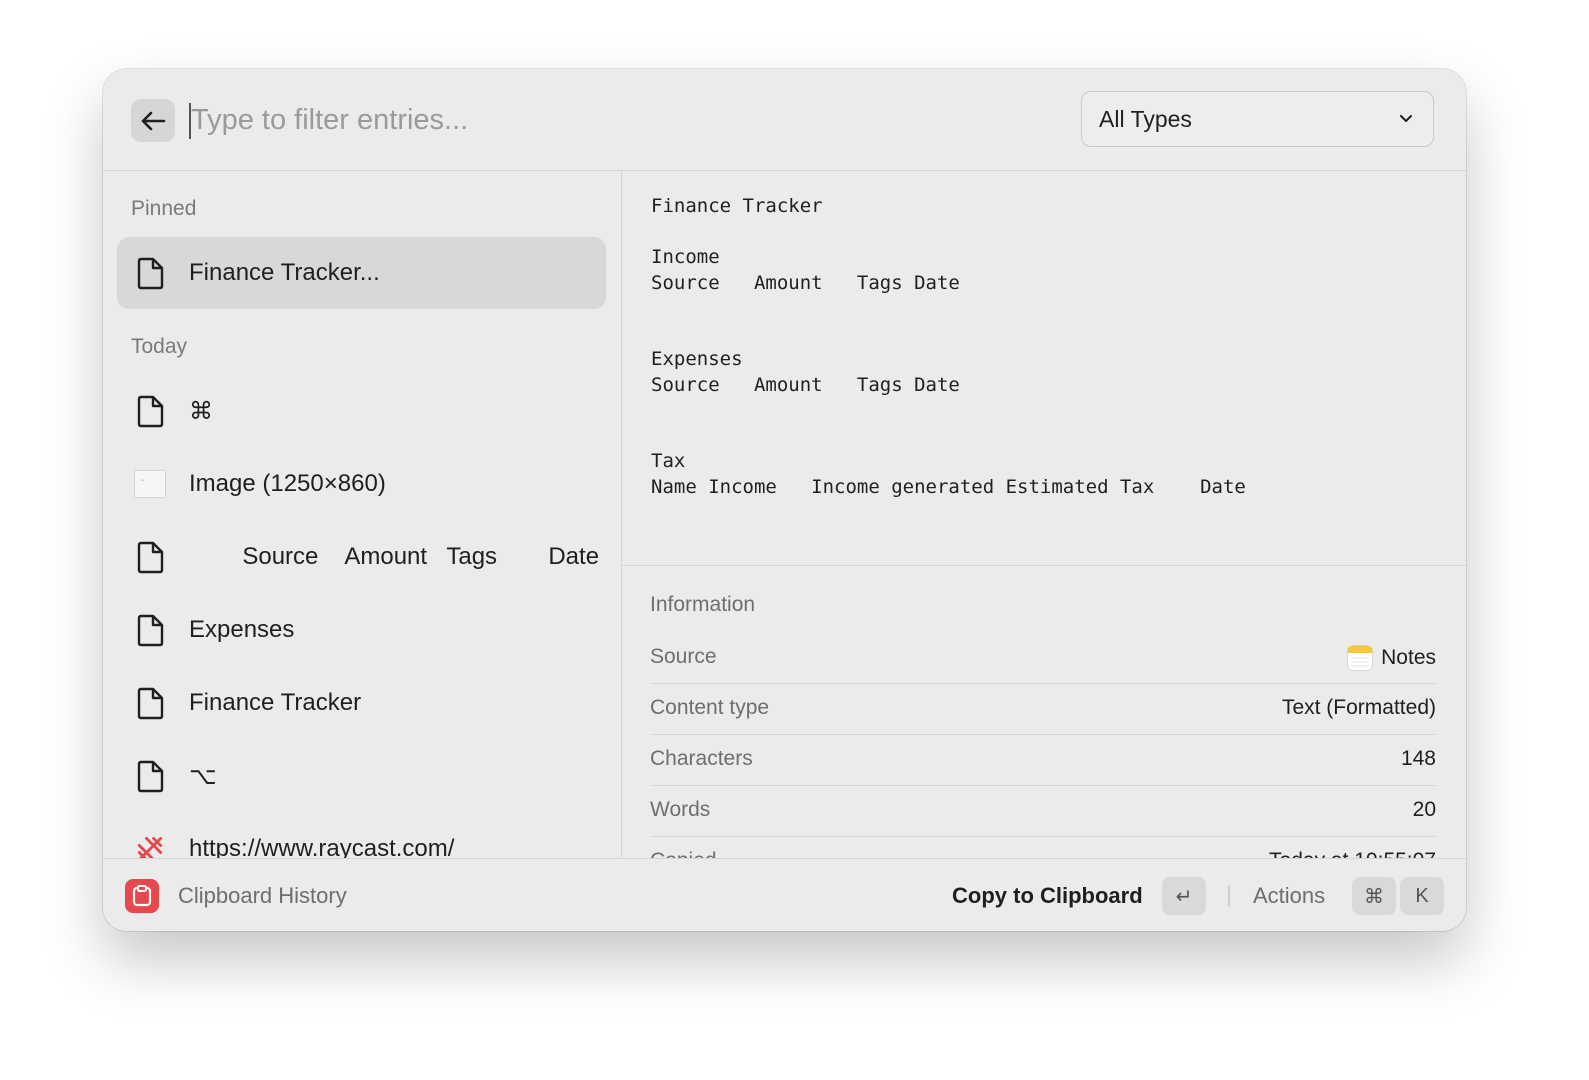 Image resolution: width=1589 pixels, height=1080 pixels. Describe the element at coordinates (159, 346) in the screenshot. I see `section-header-today: Today` at that location.